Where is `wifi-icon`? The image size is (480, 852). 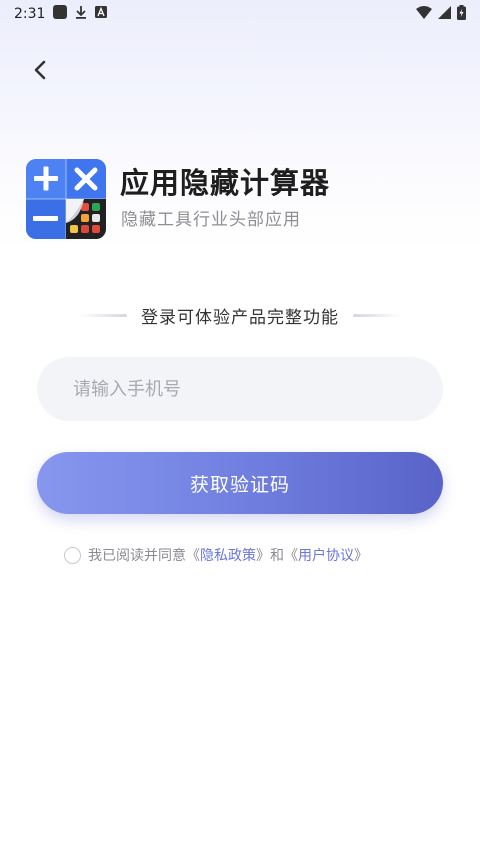
wifi-icon is located at coordinates (424, 14).